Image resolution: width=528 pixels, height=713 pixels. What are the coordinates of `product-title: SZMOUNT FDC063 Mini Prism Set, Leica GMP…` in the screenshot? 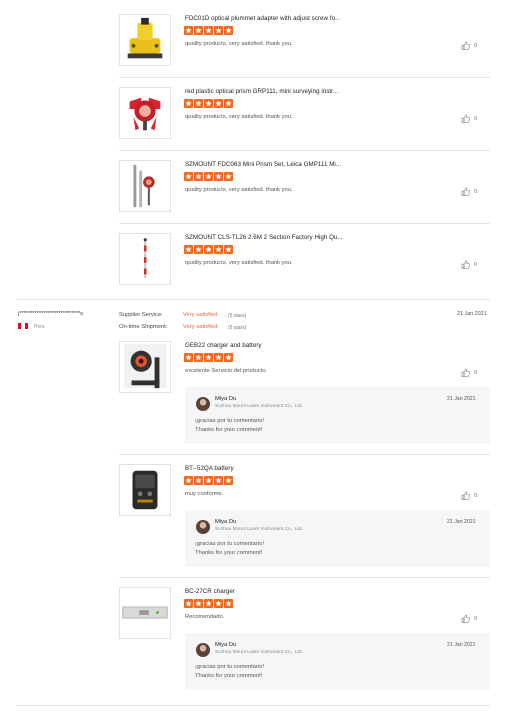 It's located at (263, 164).